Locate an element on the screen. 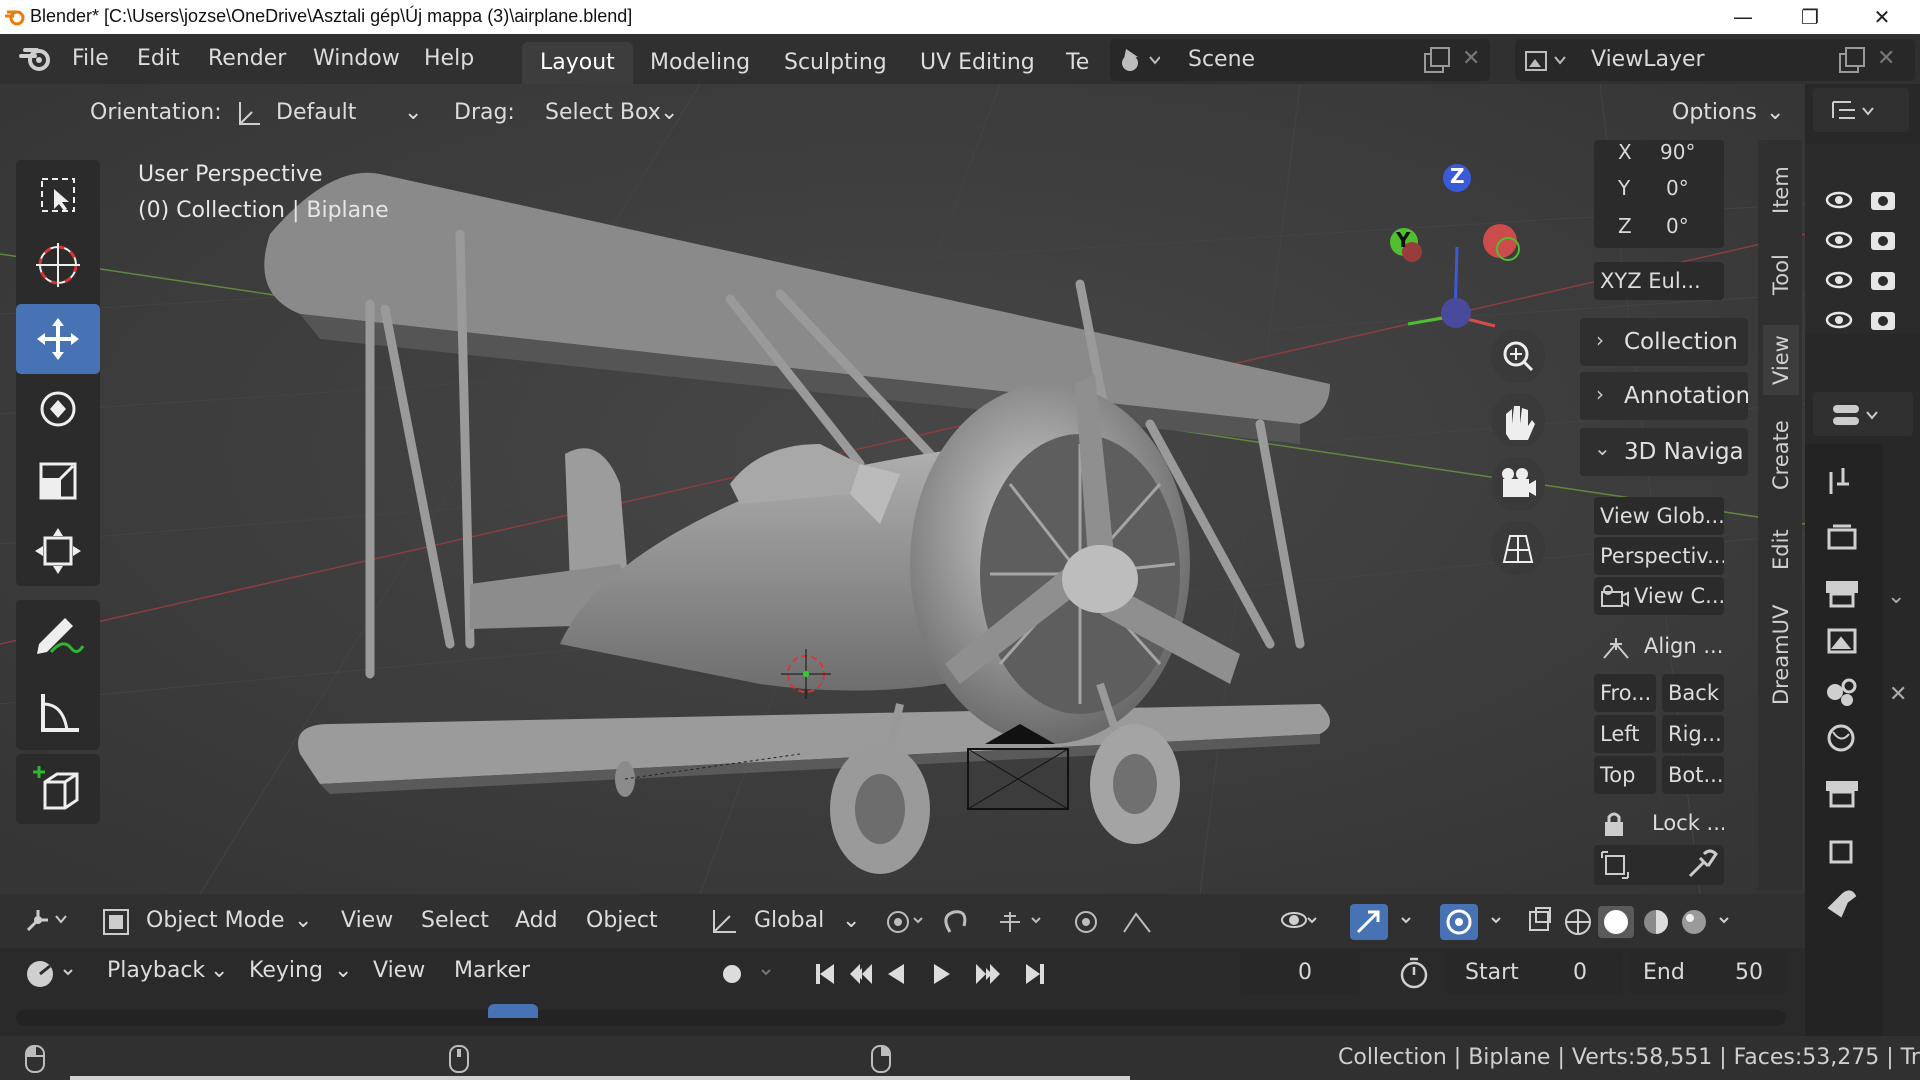 Image resolution: width=1920 pixels, height=1080 pixels. scale-tool is located at coordinates (58, 481).